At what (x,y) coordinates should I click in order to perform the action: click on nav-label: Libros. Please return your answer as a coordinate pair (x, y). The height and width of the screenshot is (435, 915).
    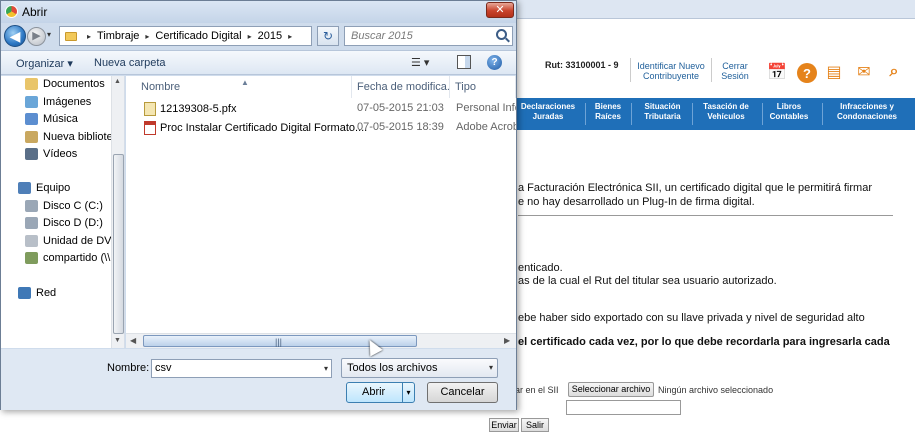
    Looking at the image, I should click on (789, 106).